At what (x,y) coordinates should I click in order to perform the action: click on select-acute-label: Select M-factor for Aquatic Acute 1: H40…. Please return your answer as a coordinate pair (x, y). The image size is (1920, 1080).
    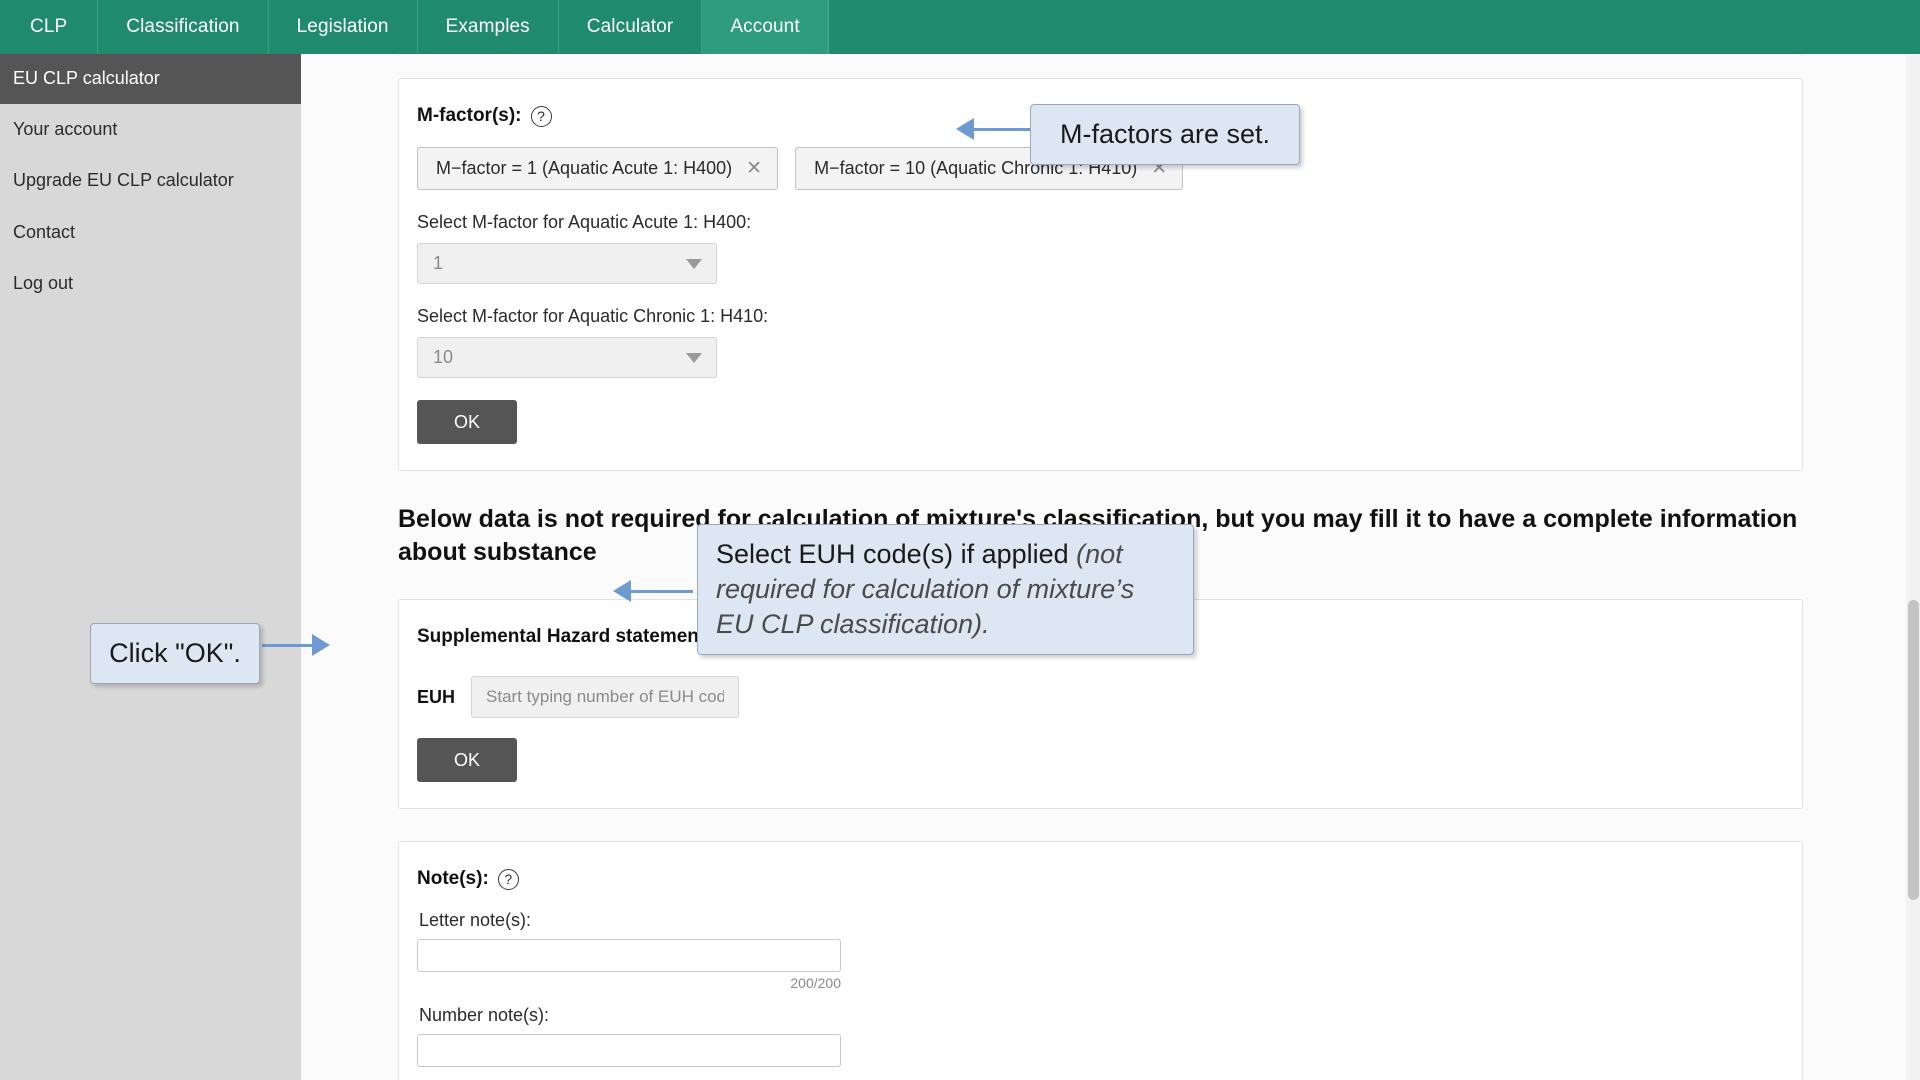
    Looking at the image, I should click on (584, 222).